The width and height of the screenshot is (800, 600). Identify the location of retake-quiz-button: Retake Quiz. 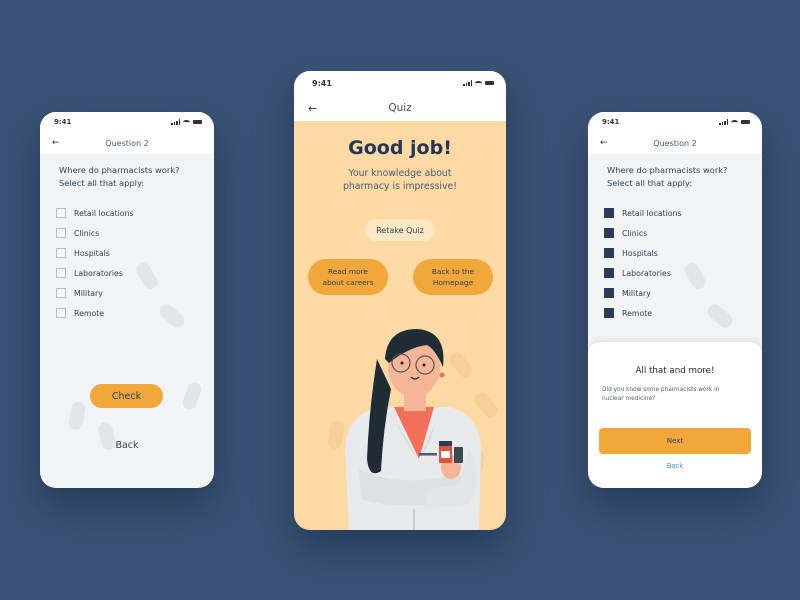
(400, 230).